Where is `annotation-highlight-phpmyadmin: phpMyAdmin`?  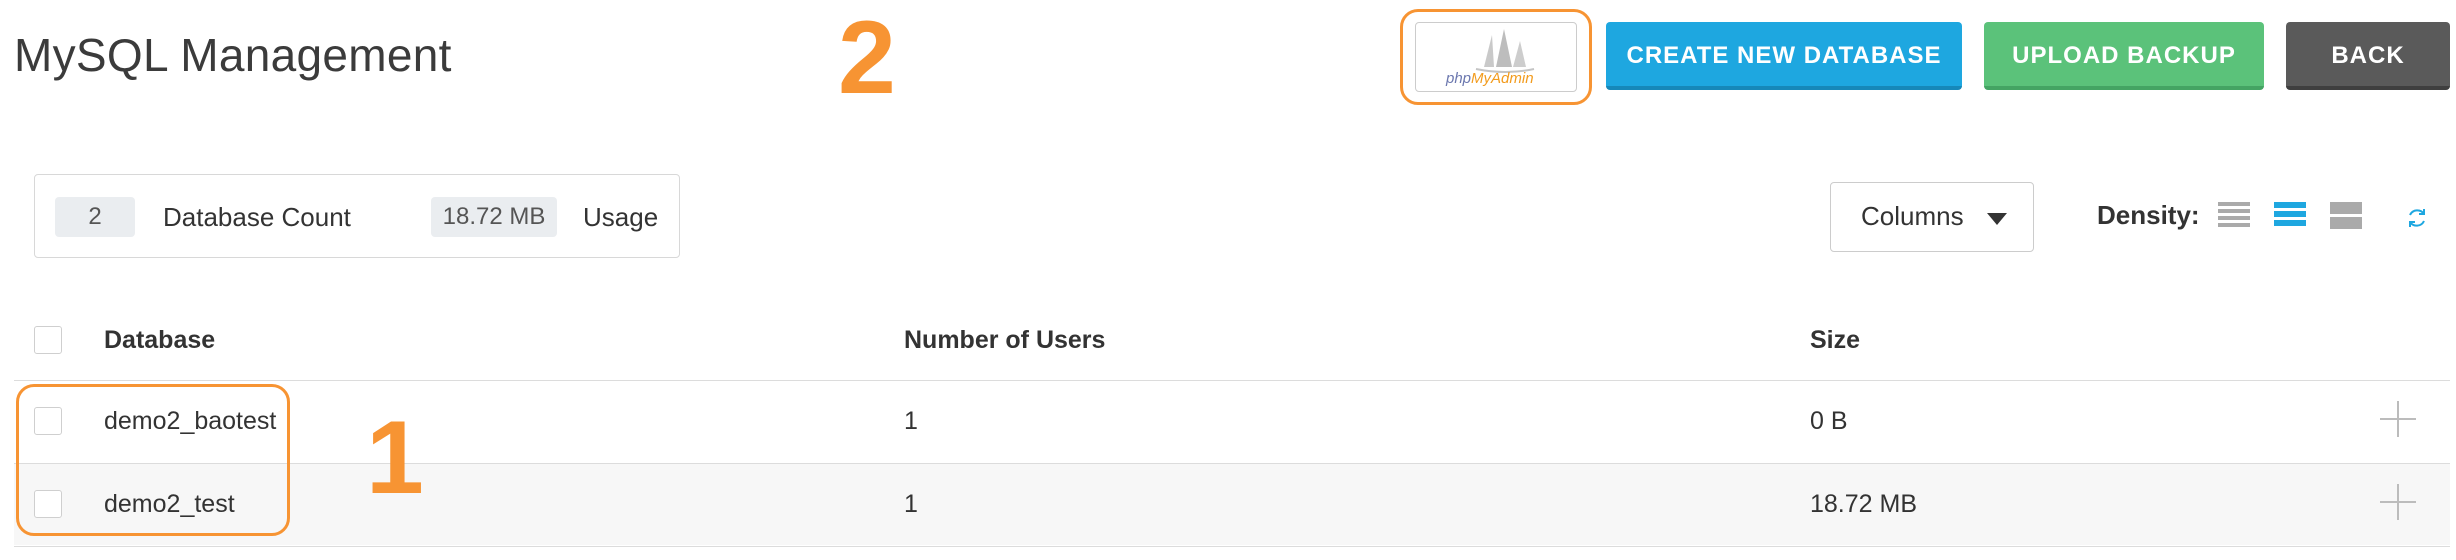
annotation-highlight-phpmyadmin: phpMyAdmin is located at coordinates (1496, 57).